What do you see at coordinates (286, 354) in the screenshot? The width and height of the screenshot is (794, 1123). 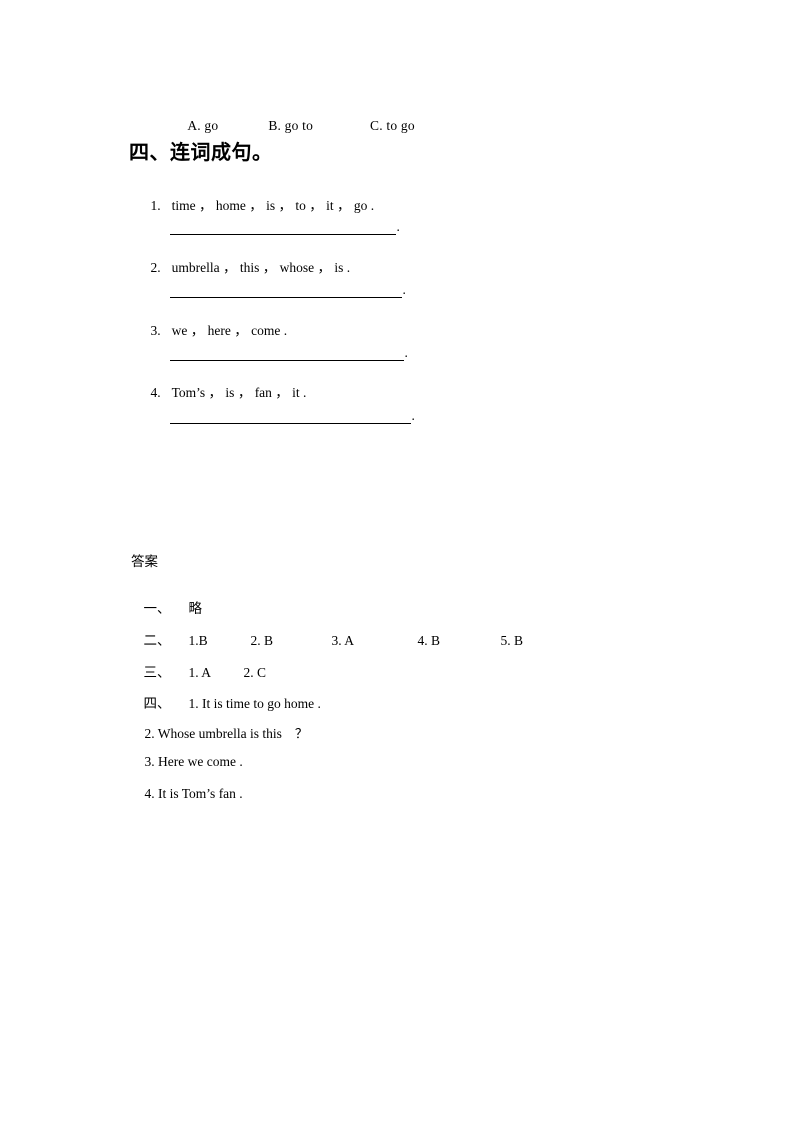 I see `answer-blank-3-line` at bounding box center [286, 354].